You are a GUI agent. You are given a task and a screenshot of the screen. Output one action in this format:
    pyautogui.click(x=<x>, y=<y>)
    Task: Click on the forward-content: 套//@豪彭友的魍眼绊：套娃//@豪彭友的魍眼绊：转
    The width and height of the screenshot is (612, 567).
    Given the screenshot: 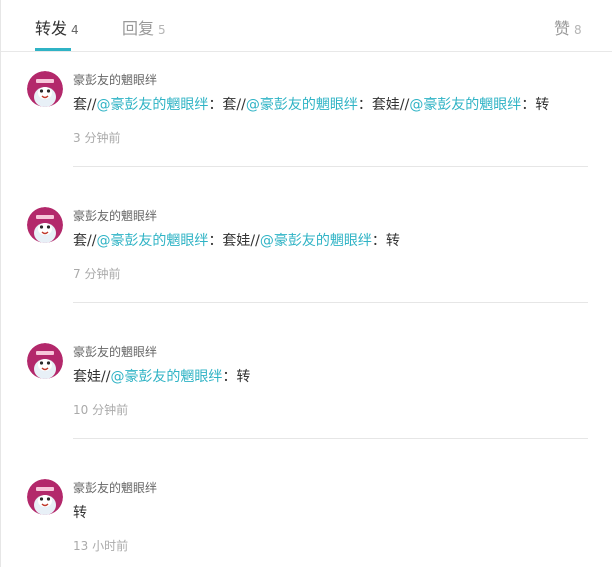 What is the action you would take?
    pyautogui.click(x=236, y=241)
    